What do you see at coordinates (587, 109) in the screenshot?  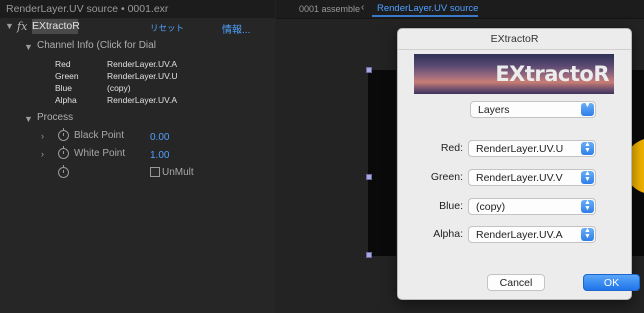 I see `dropdown-arrow-icon: ▼` at bounding box center [587, 109].